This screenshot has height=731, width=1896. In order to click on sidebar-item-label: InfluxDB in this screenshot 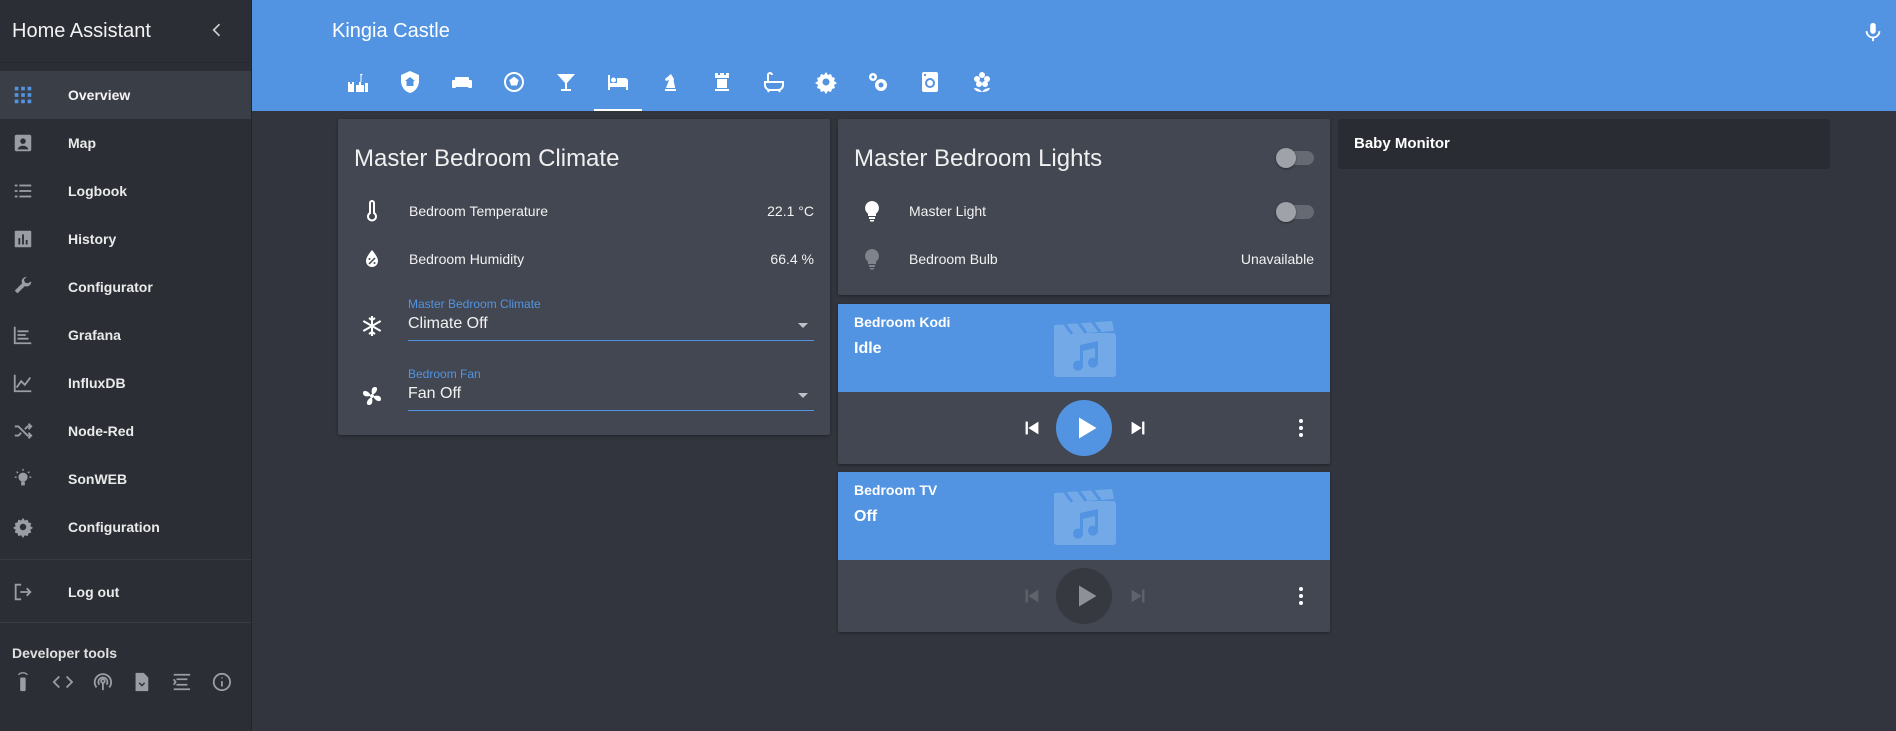, I will do `click(97, 383)`.